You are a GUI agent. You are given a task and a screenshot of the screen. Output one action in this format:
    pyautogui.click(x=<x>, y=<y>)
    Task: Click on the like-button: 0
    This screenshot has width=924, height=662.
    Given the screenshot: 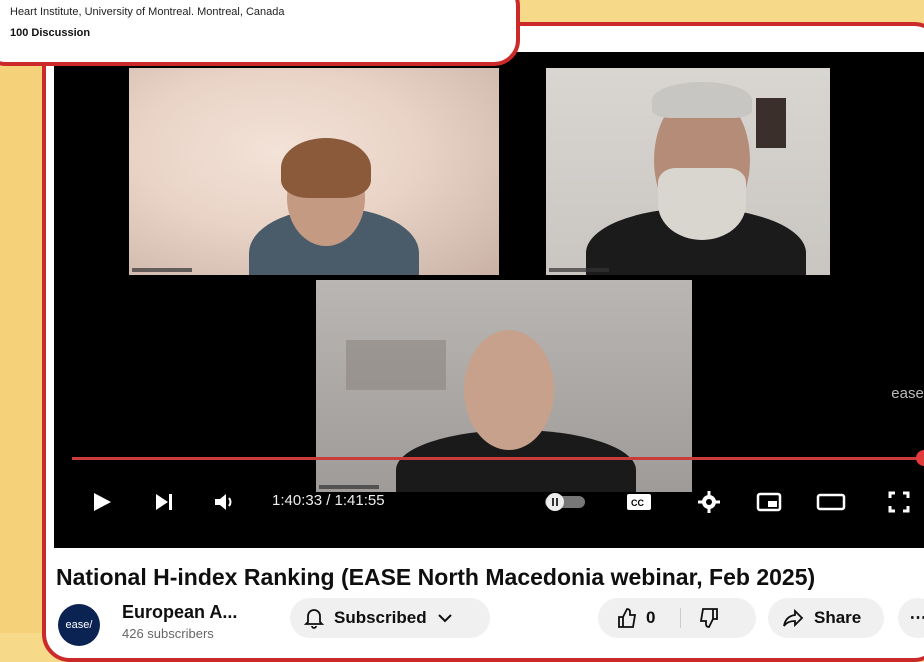 What is the action you would take?
    pyautogui.click(x=635, y=618)
    